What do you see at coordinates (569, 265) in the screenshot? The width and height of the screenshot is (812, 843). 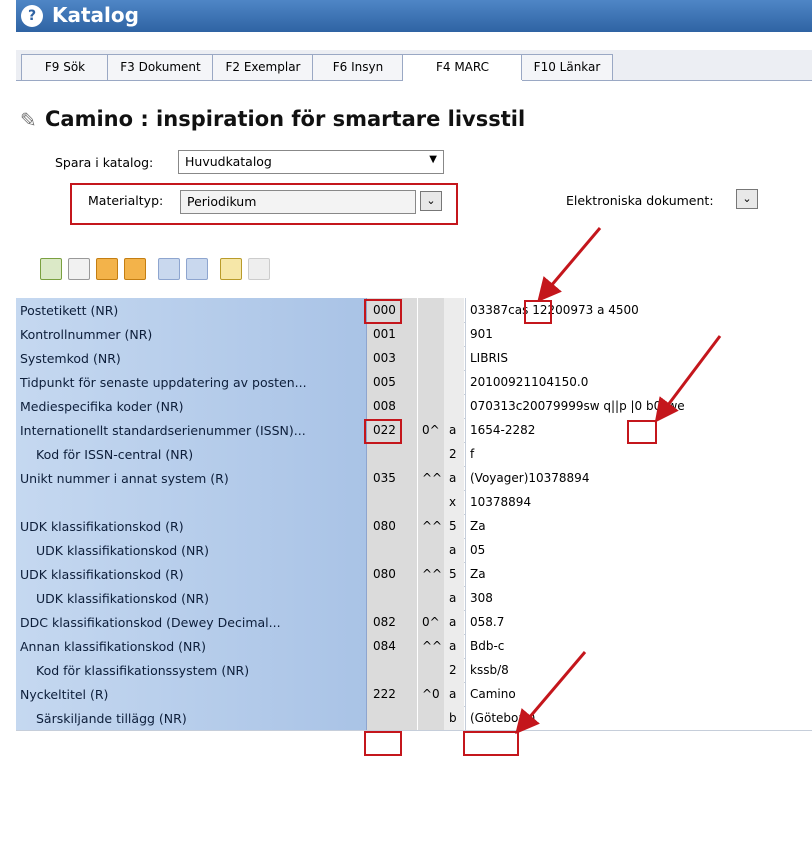 I see `arrow-cas` at bounding box center [569, 265].